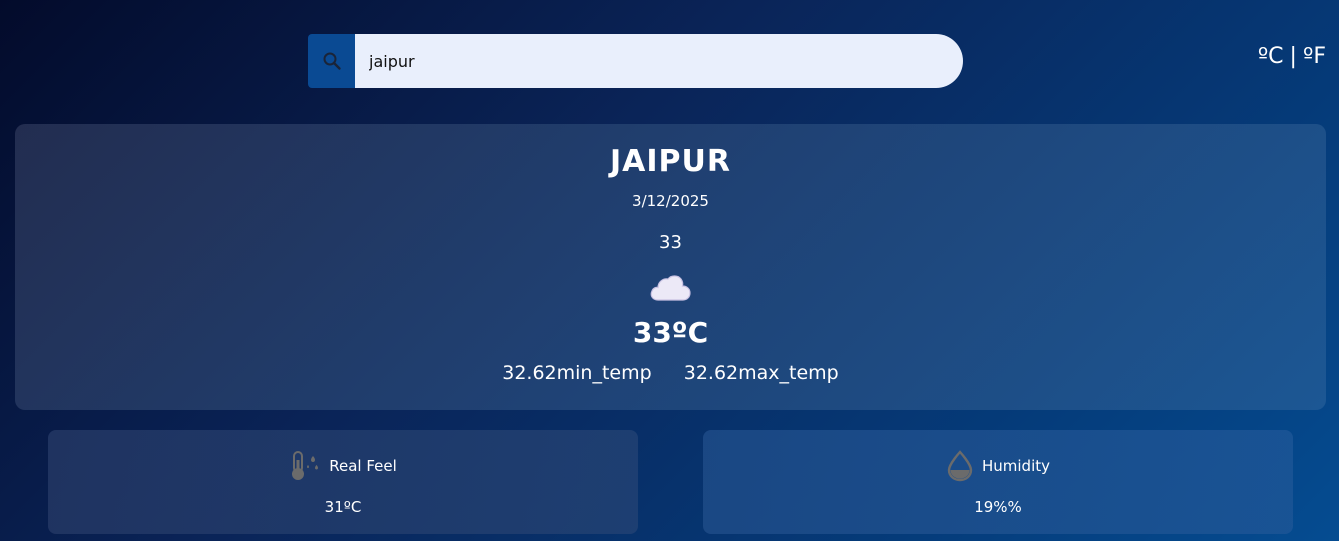 The image size is (1339, 541). I want to click on cloud-icon, so click(670, 288).